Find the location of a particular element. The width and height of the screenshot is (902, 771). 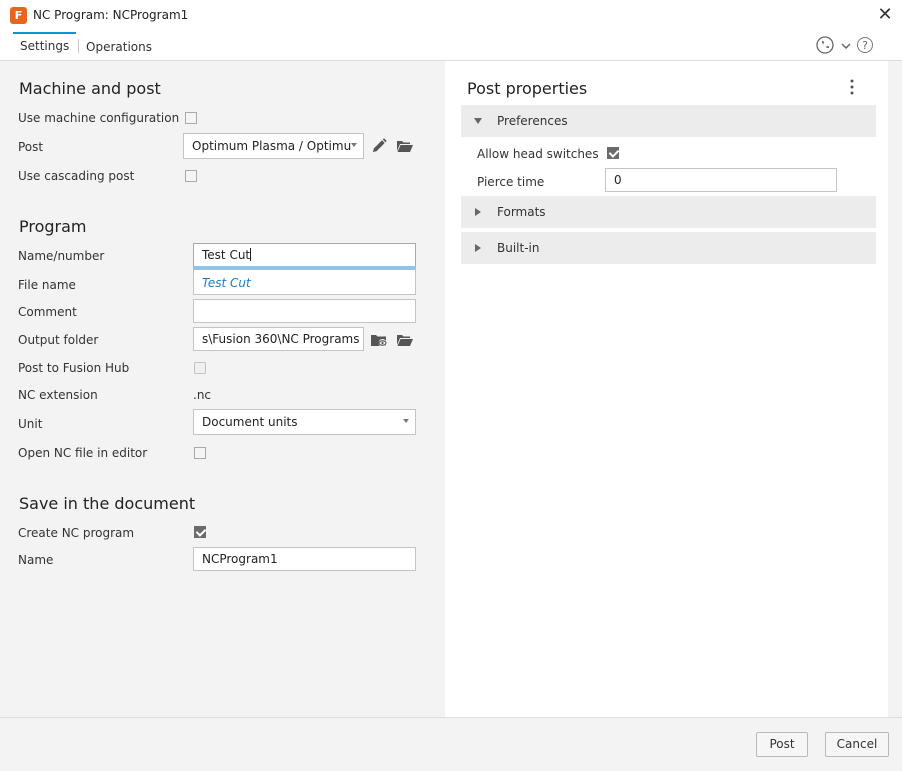

phone-support-icon is located at coordinates (825, 45).